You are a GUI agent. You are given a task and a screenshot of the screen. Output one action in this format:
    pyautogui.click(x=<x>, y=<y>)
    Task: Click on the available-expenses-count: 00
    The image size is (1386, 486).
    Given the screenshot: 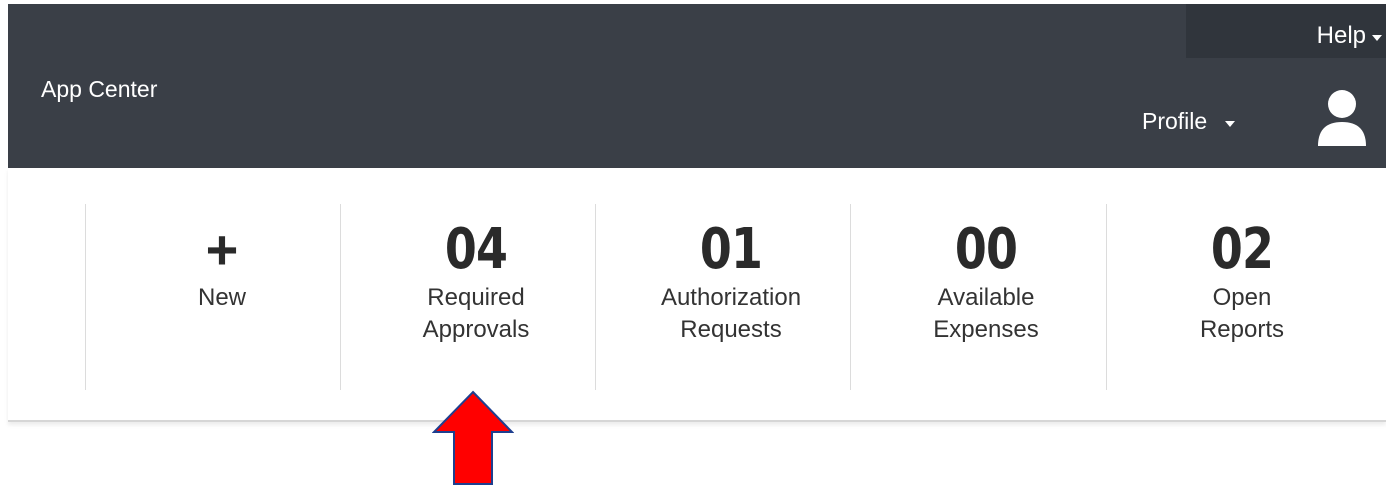 What is the action you would take?
    pyautogui.click(x=986, y=249)
    